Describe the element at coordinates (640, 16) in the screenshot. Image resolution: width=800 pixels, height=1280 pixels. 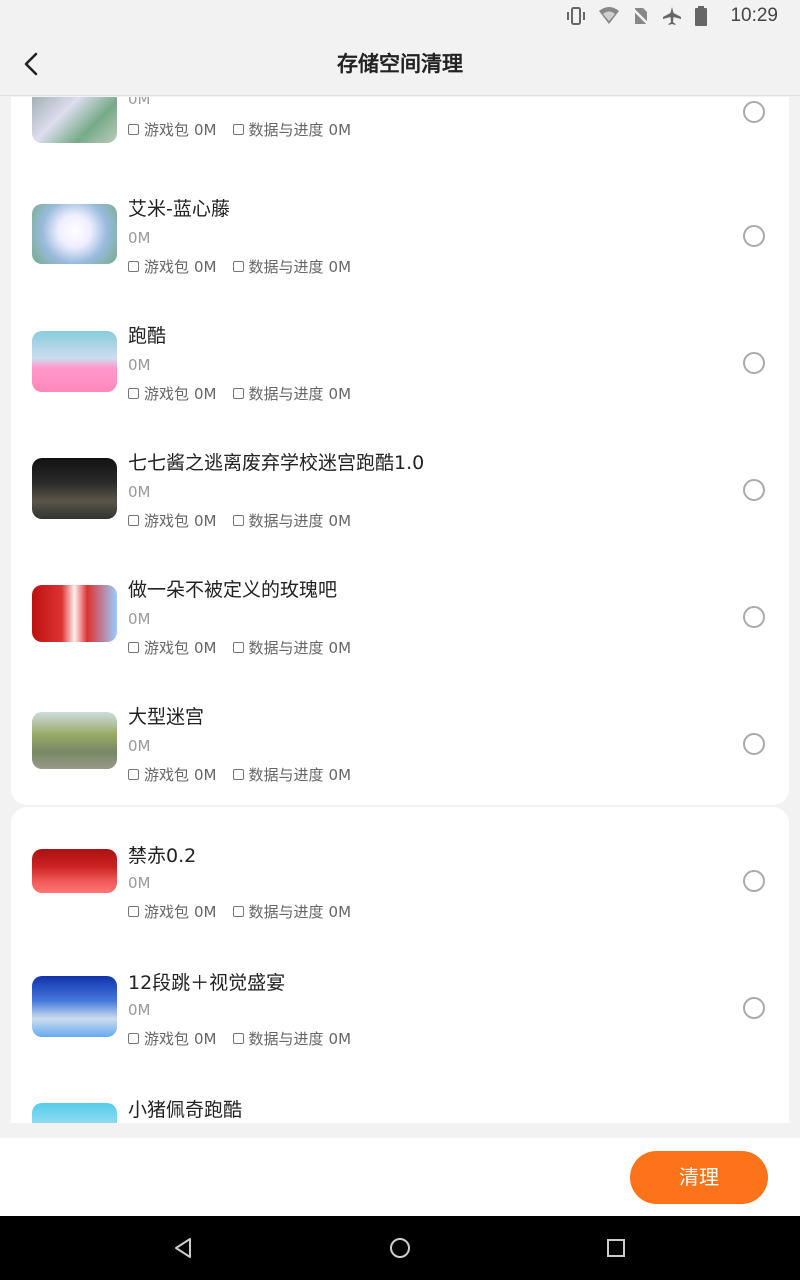
I see `no-sim-icon` at that location.